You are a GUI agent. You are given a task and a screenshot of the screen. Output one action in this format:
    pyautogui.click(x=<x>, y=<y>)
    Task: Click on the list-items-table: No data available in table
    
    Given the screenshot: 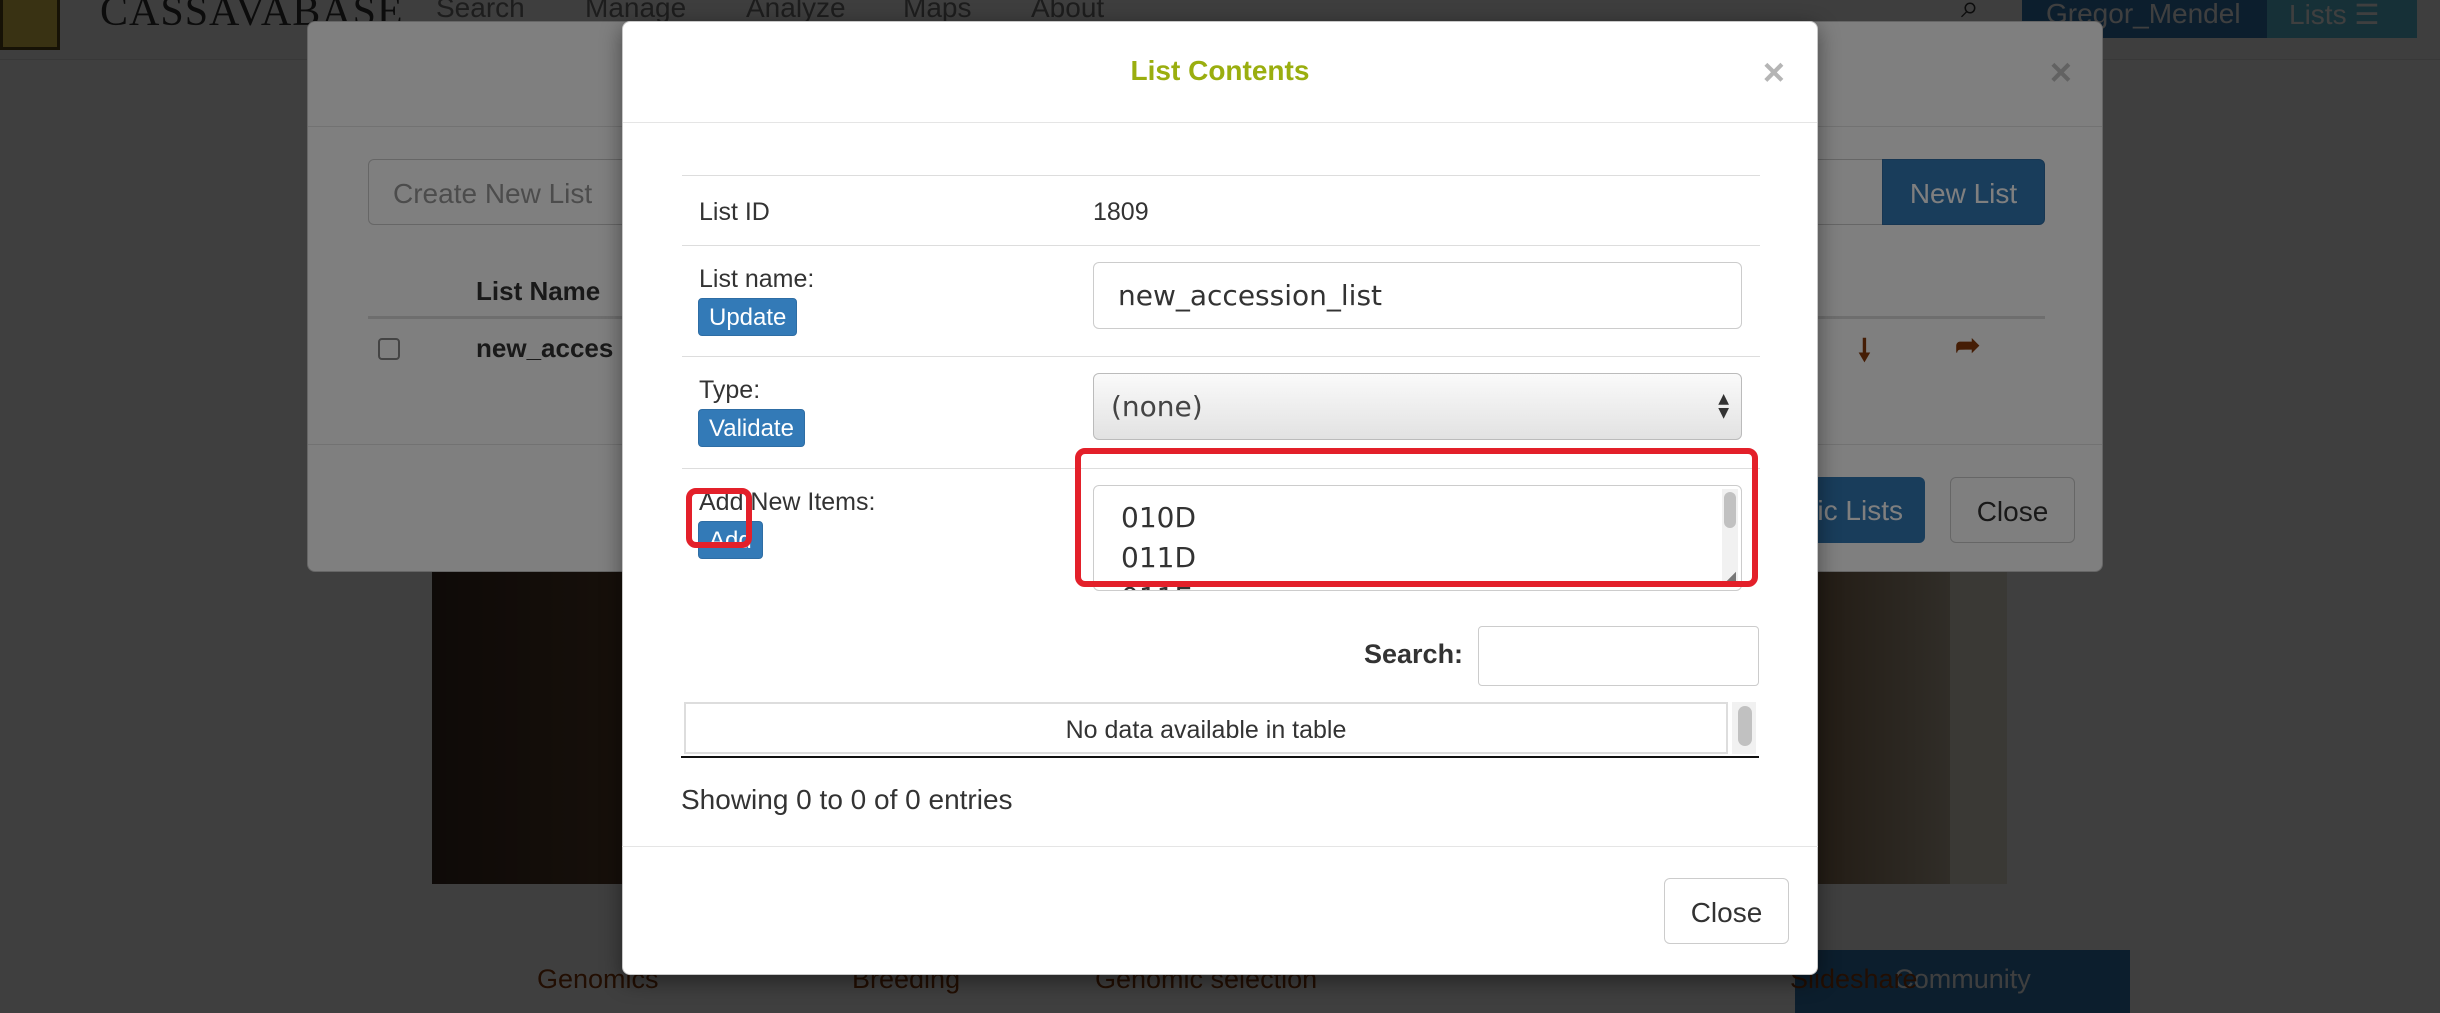 What is the action you would take?
    pyautogui.click(x=1220, y=728)
    